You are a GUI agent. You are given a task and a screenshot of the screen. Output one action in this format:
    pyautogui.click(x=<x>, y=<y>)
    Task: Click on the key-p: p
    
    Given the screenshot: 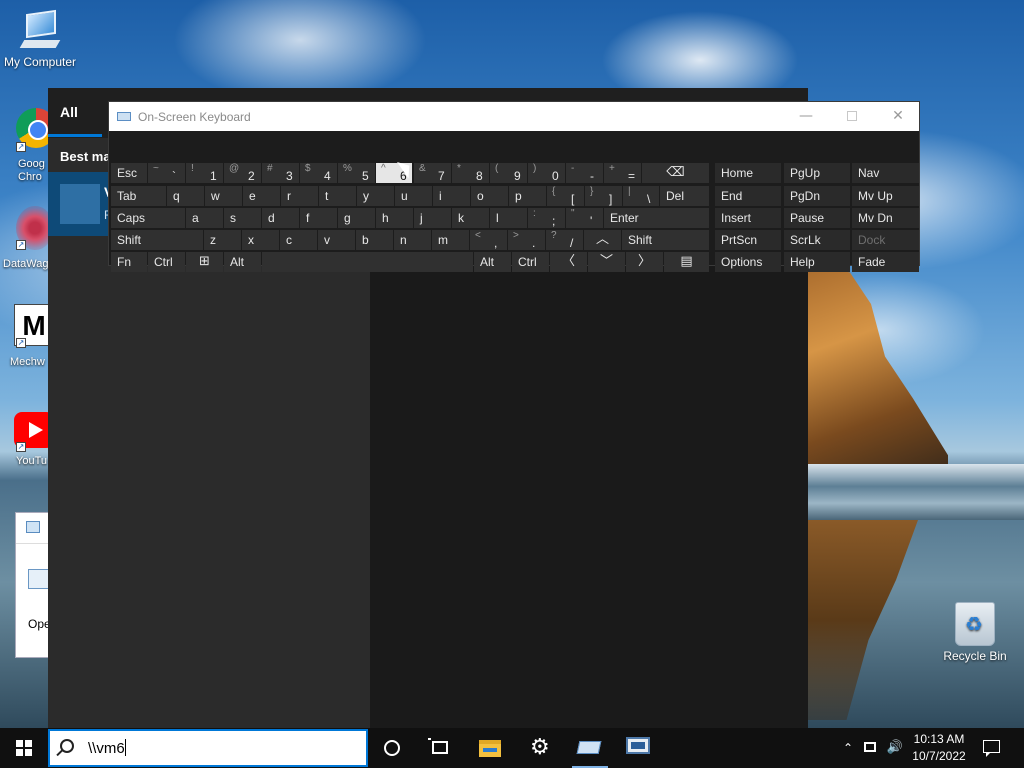 What is the action you would take?
    pyautogui.click(x=527, y=196)
    